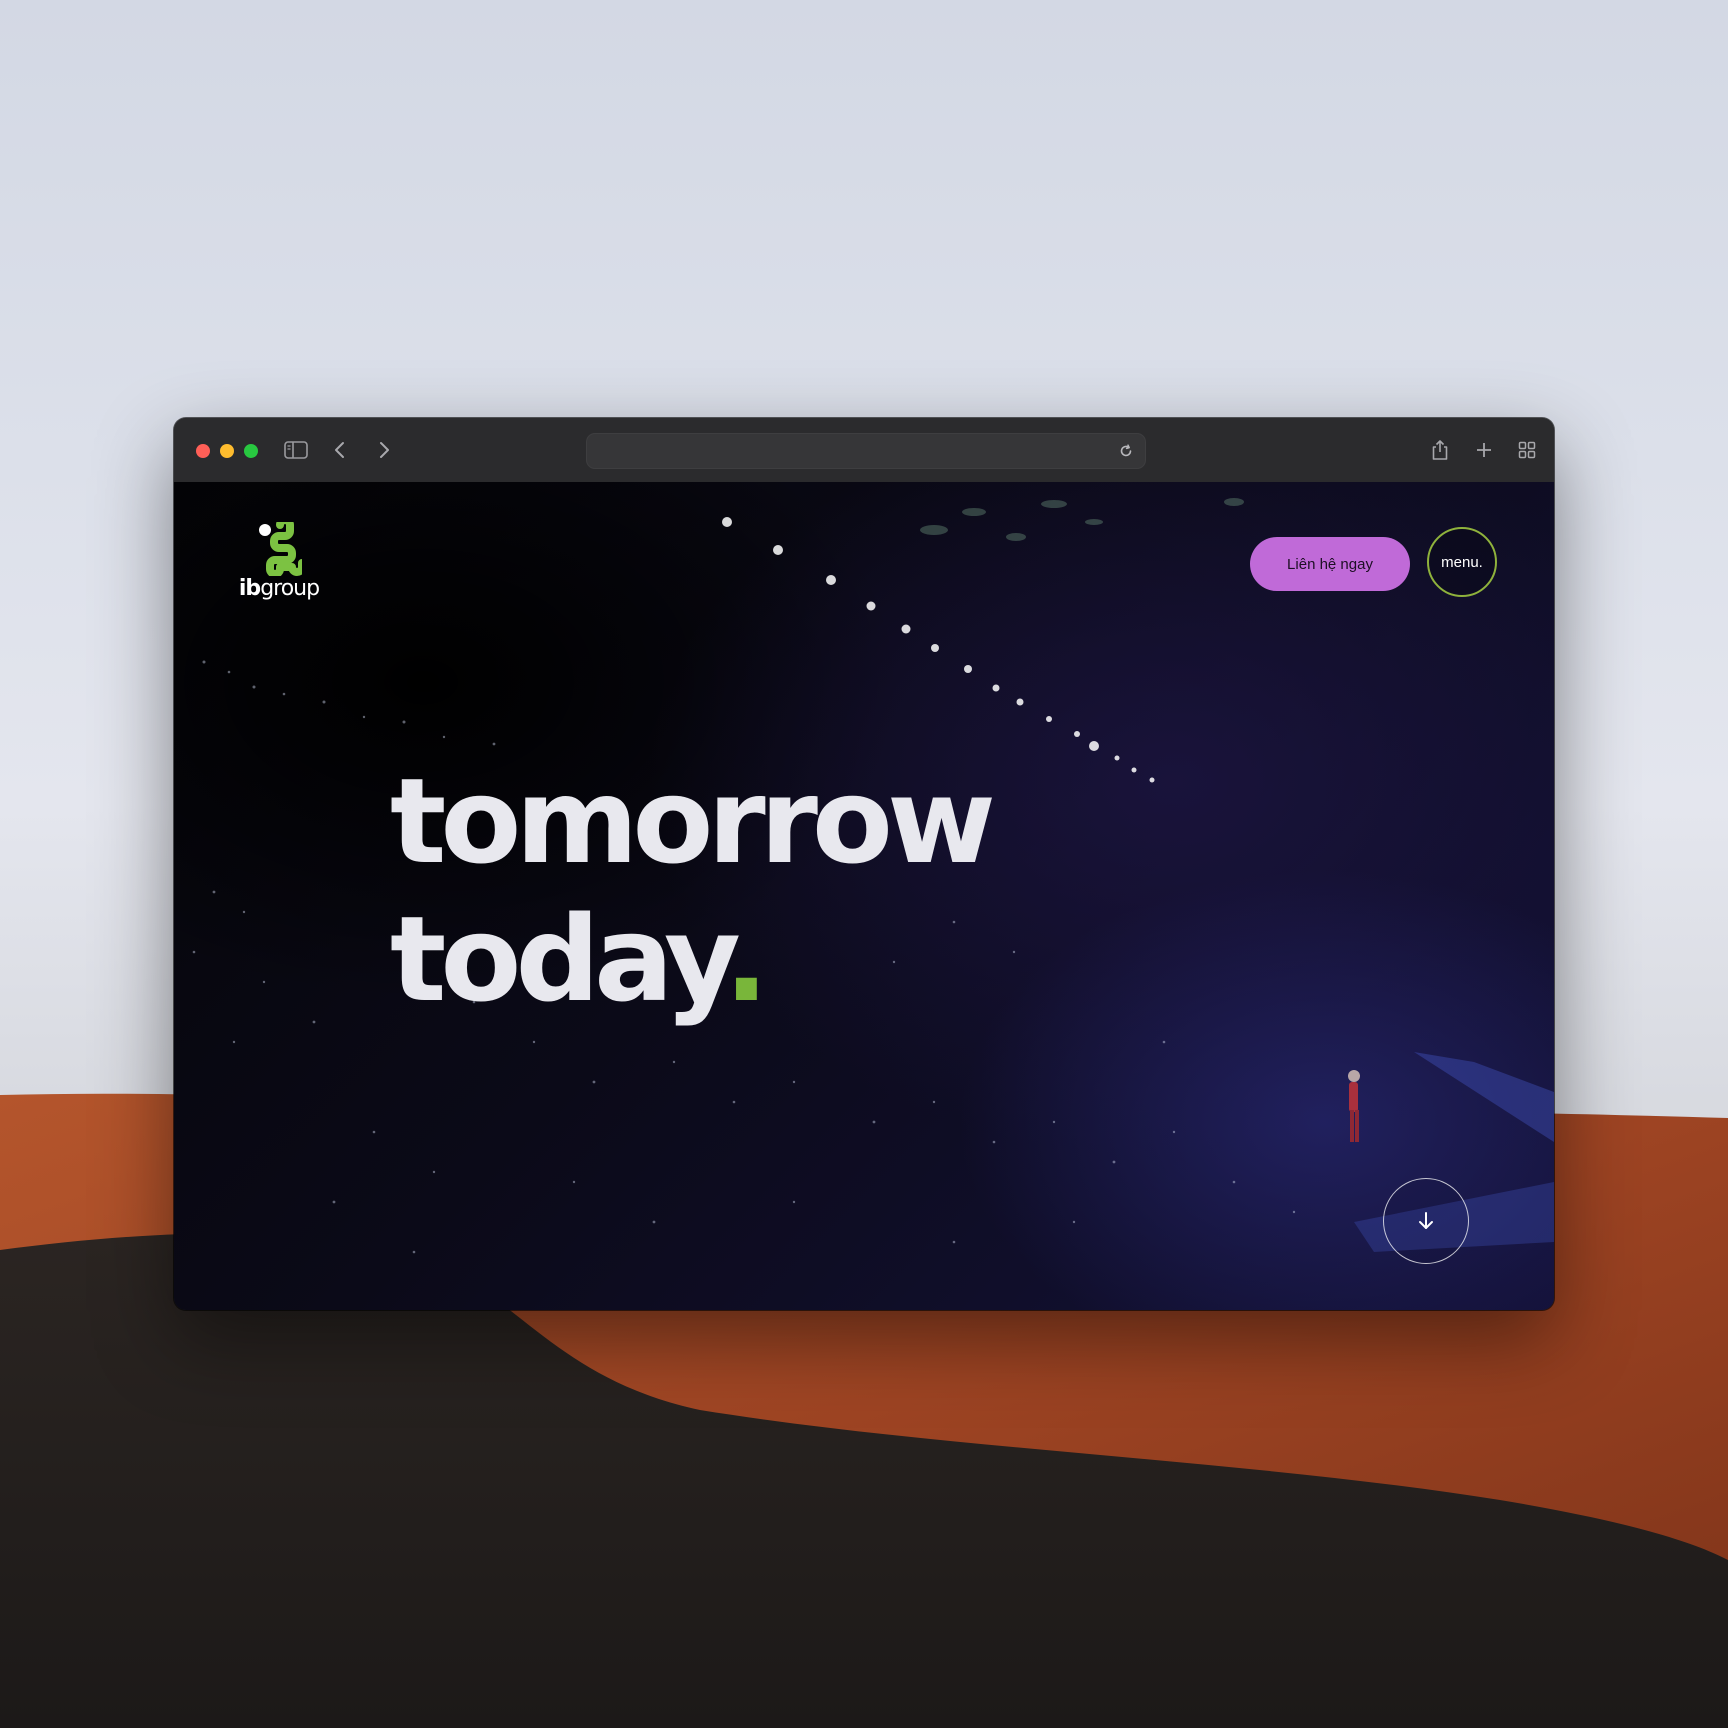 The image size is (1728, 1728). Describe the element at coordinates (1462, 562) in the screenshot. I see `menu-button: menu.` at that location.